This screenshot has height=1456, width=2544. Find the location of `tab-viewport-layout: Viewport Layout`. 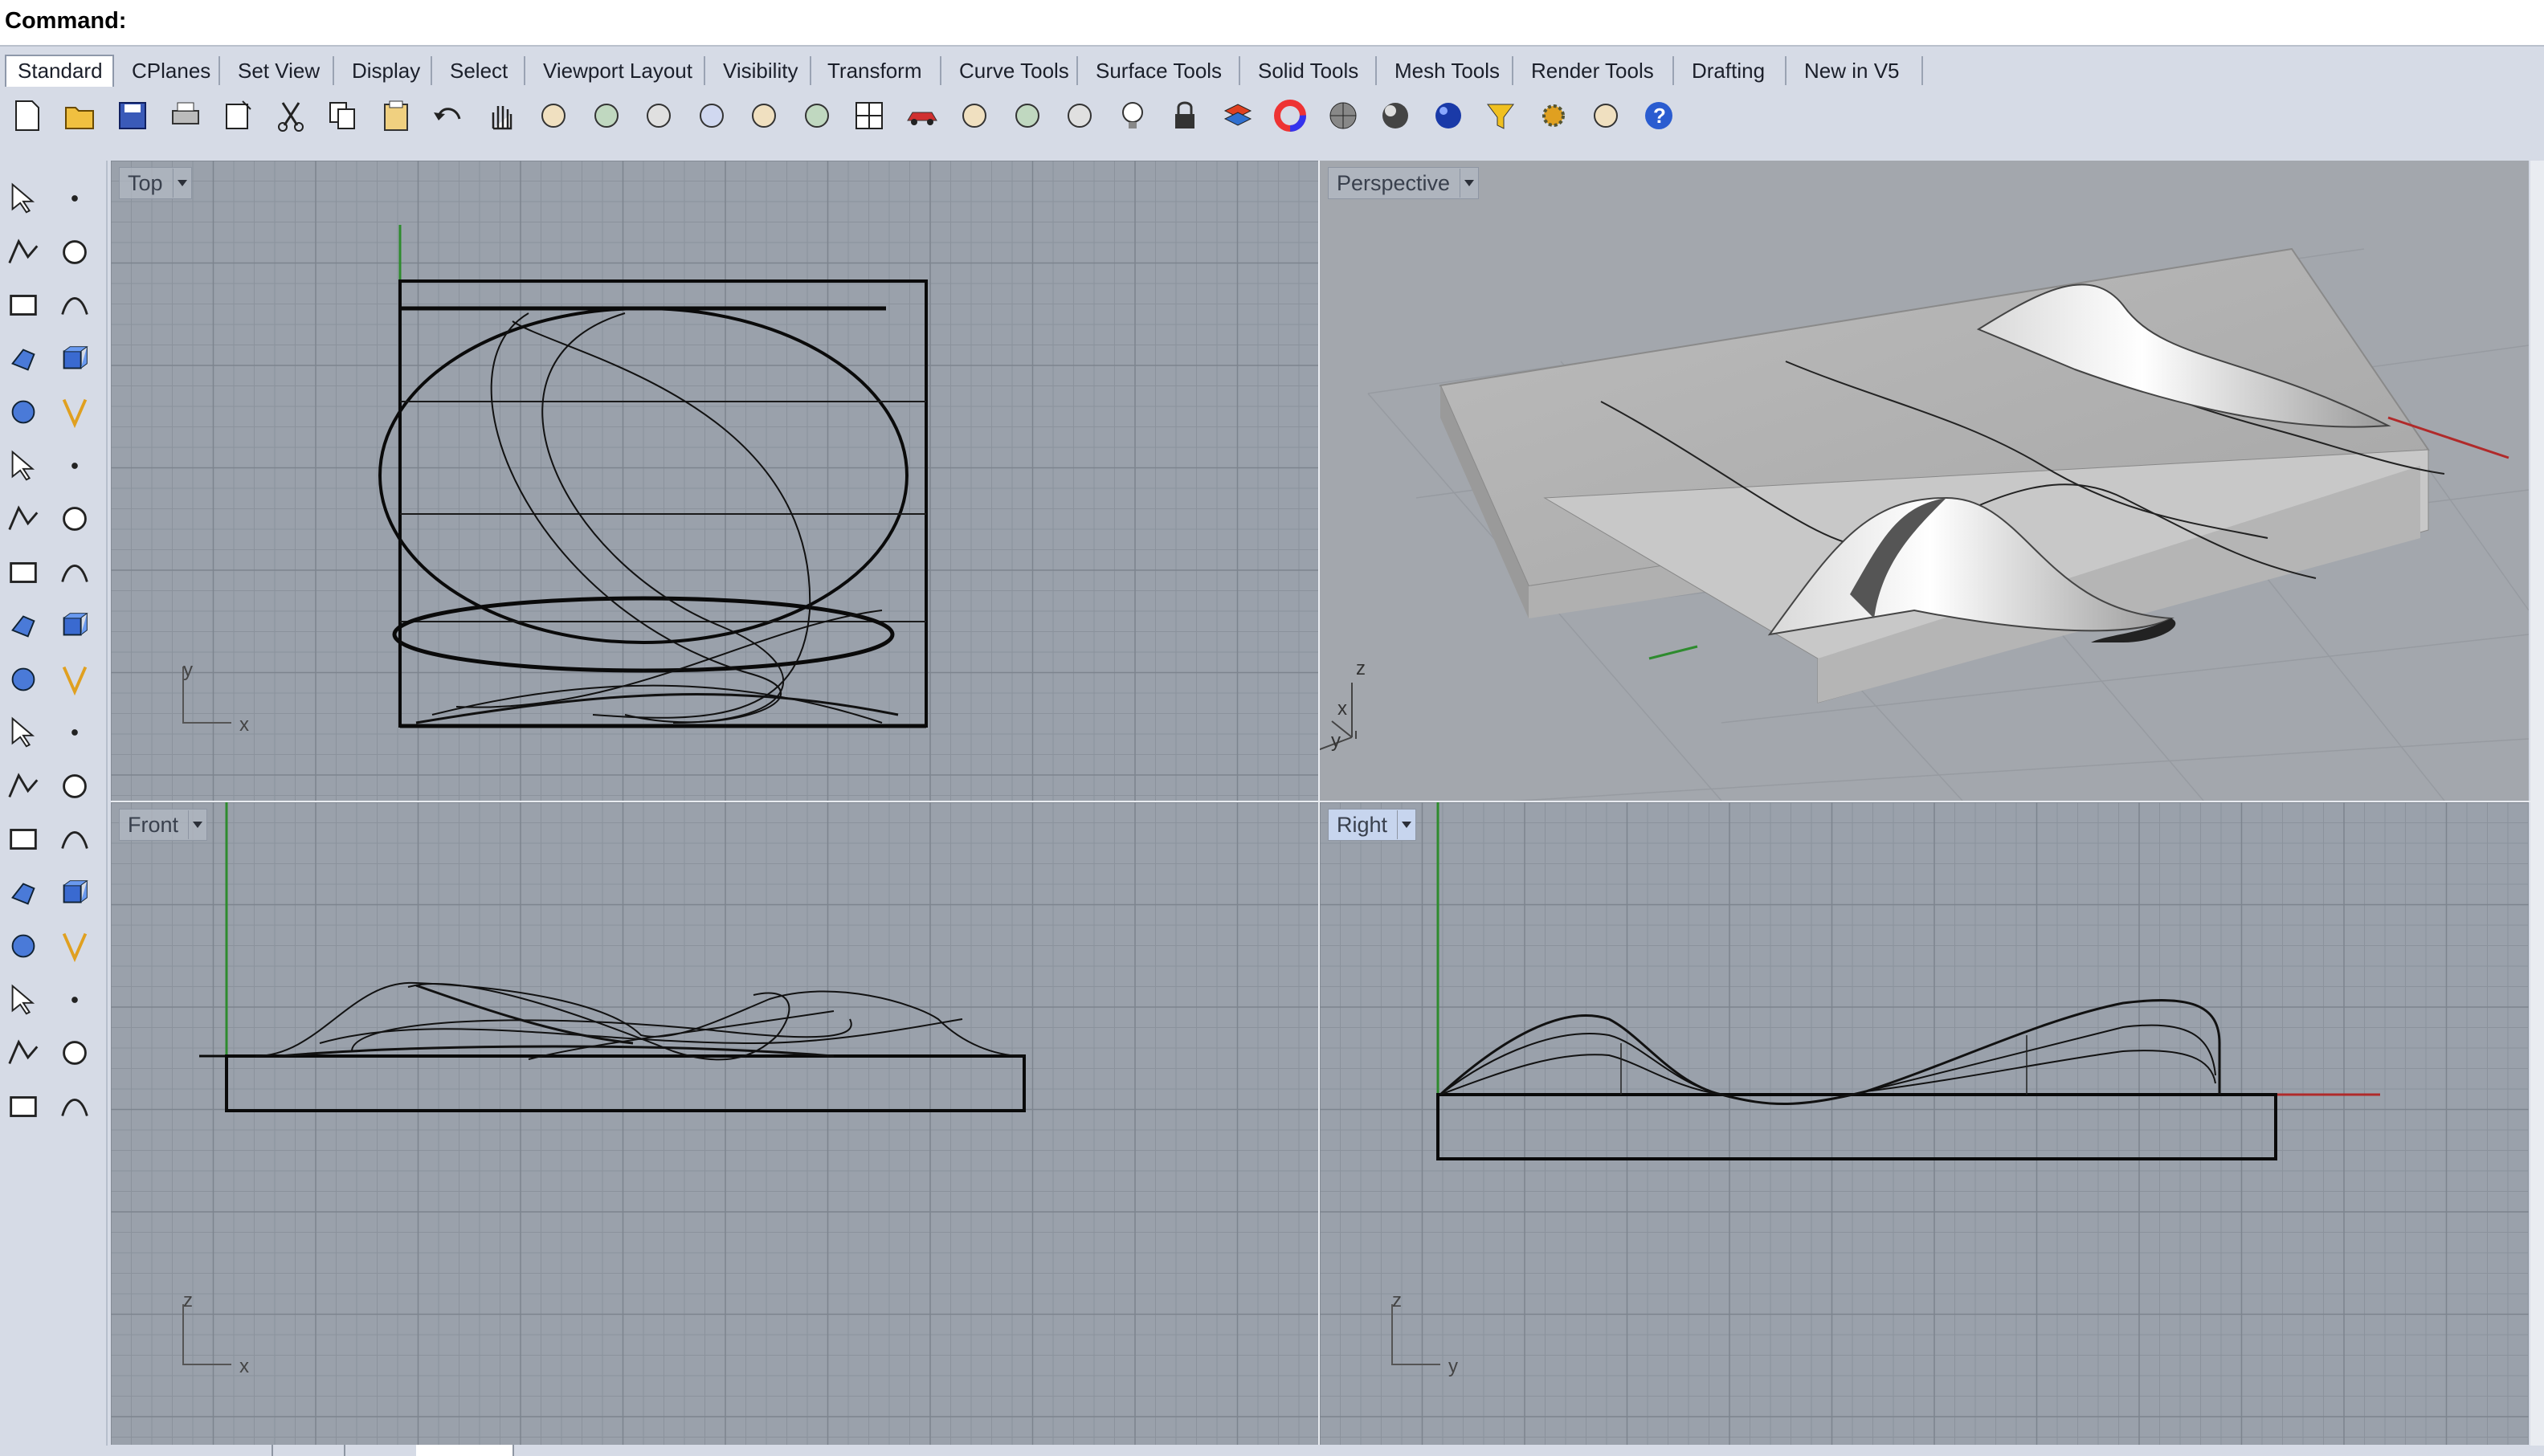

tab-viewport-layout: Viewport Layout is located at coordinates (618, 70).